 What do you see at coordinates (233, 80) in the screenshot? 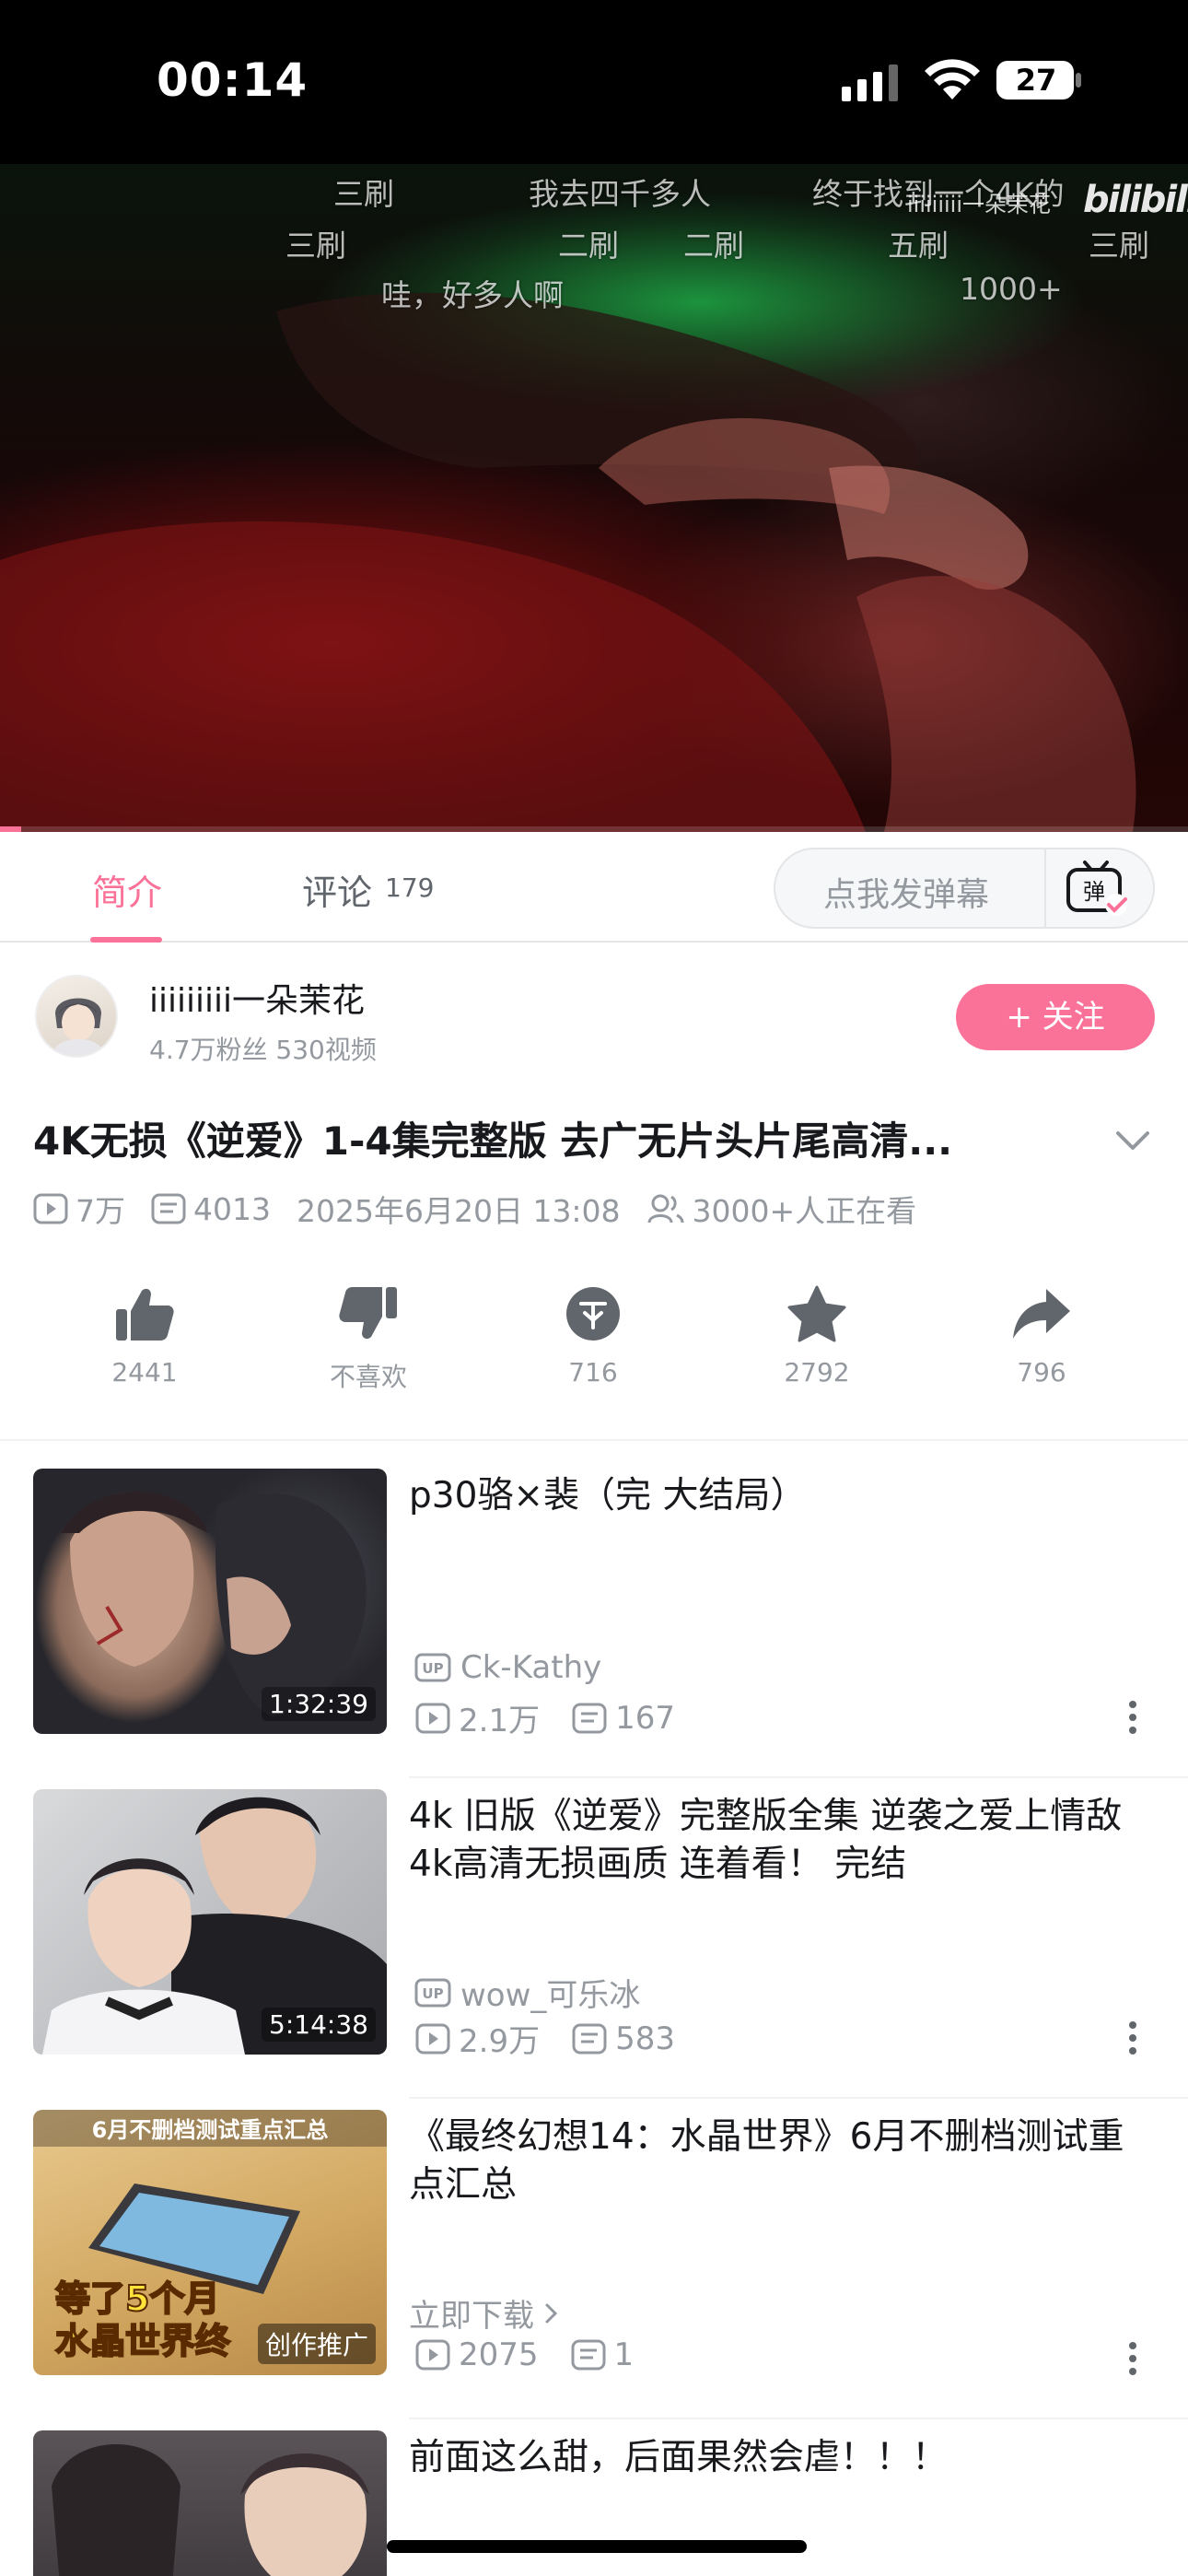
I see `status-time: 00:14` at bounding box center [233, 80].